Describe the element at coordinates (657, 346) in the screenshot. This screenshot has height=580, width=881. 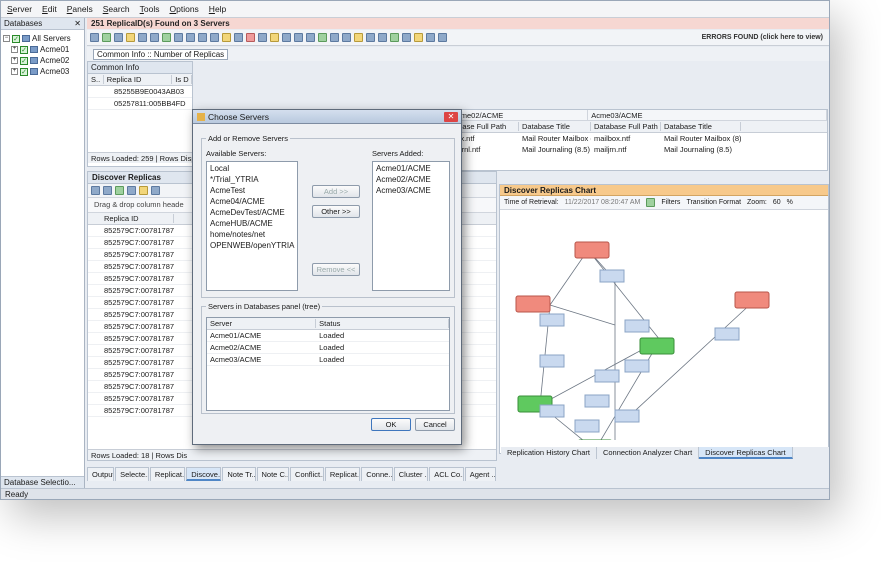
I see `graph-node-green` at that location.